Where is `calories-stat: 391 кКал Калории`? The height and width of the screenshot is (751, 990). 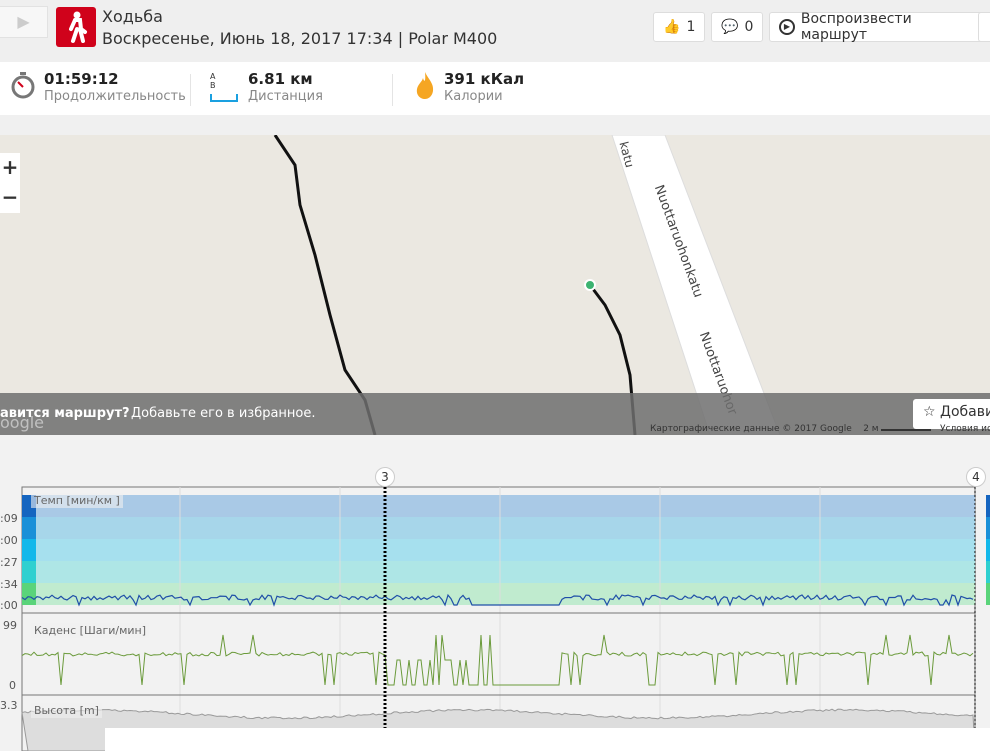 calories-stat: 391 кКал Калории is located at coordinates (469, 87).